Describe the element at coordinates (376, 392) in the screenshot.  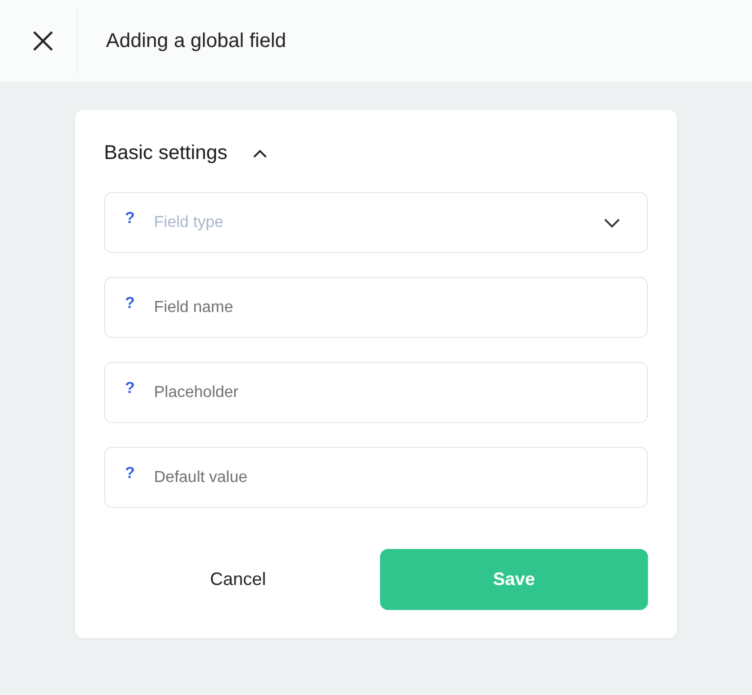
I see `input-field: ? Placeholder` at that location.